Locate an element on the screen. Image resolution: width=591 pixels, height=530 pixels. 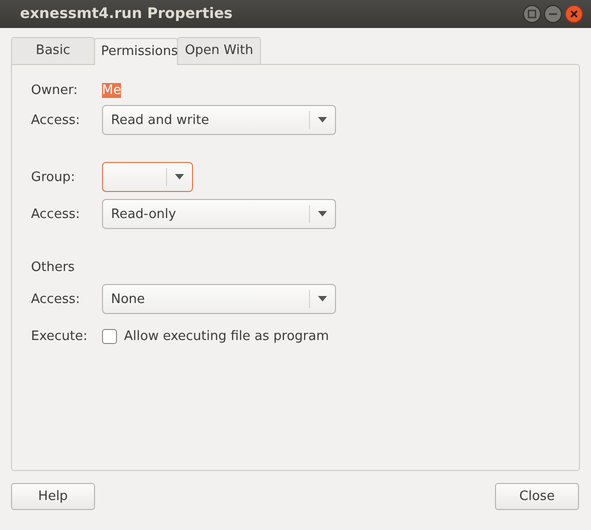
minimize-icon is located at coordinates (553, 14).